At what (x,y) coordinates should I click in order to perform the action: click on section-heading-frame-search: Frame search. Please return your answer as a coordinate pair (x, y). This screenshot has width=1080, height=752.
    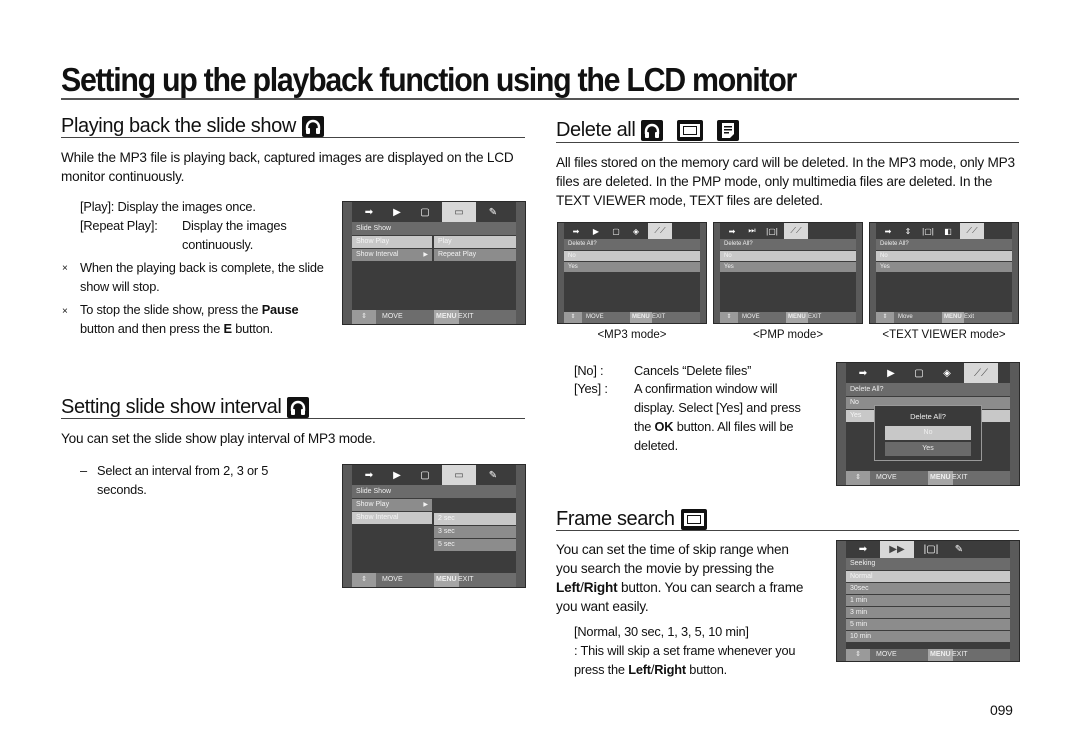
    Looking at the image, I should click on (631, 519).